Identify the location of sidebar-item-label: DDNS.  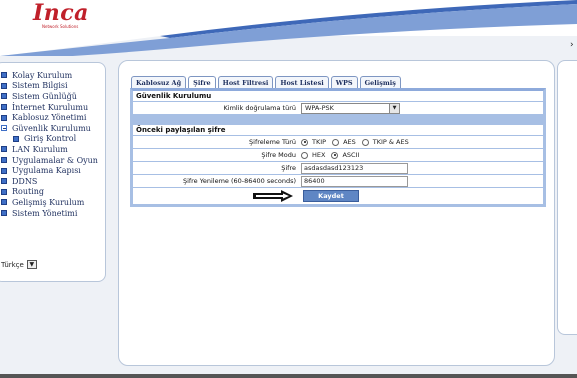
(25, 181).